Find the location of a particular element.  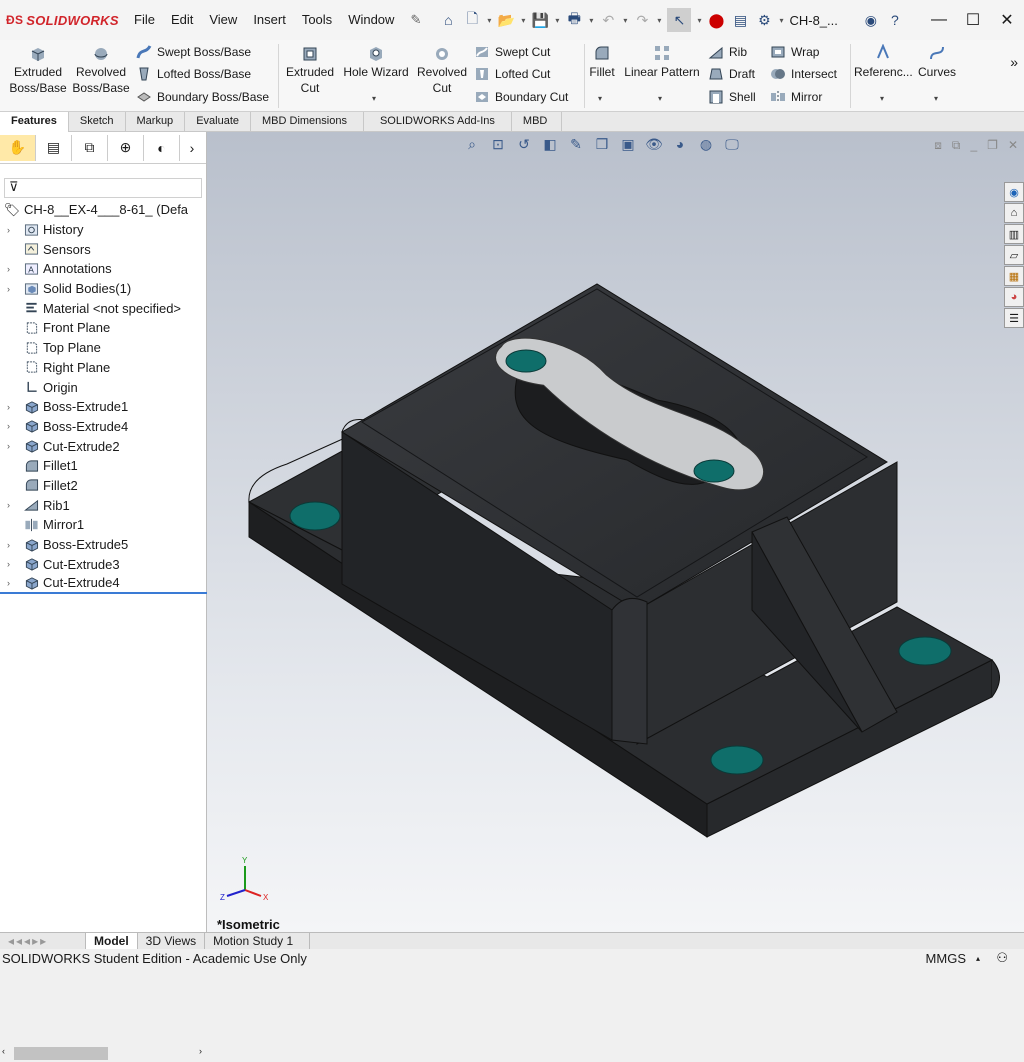

tab-markup: Markup is located at coordinates (156, 122).